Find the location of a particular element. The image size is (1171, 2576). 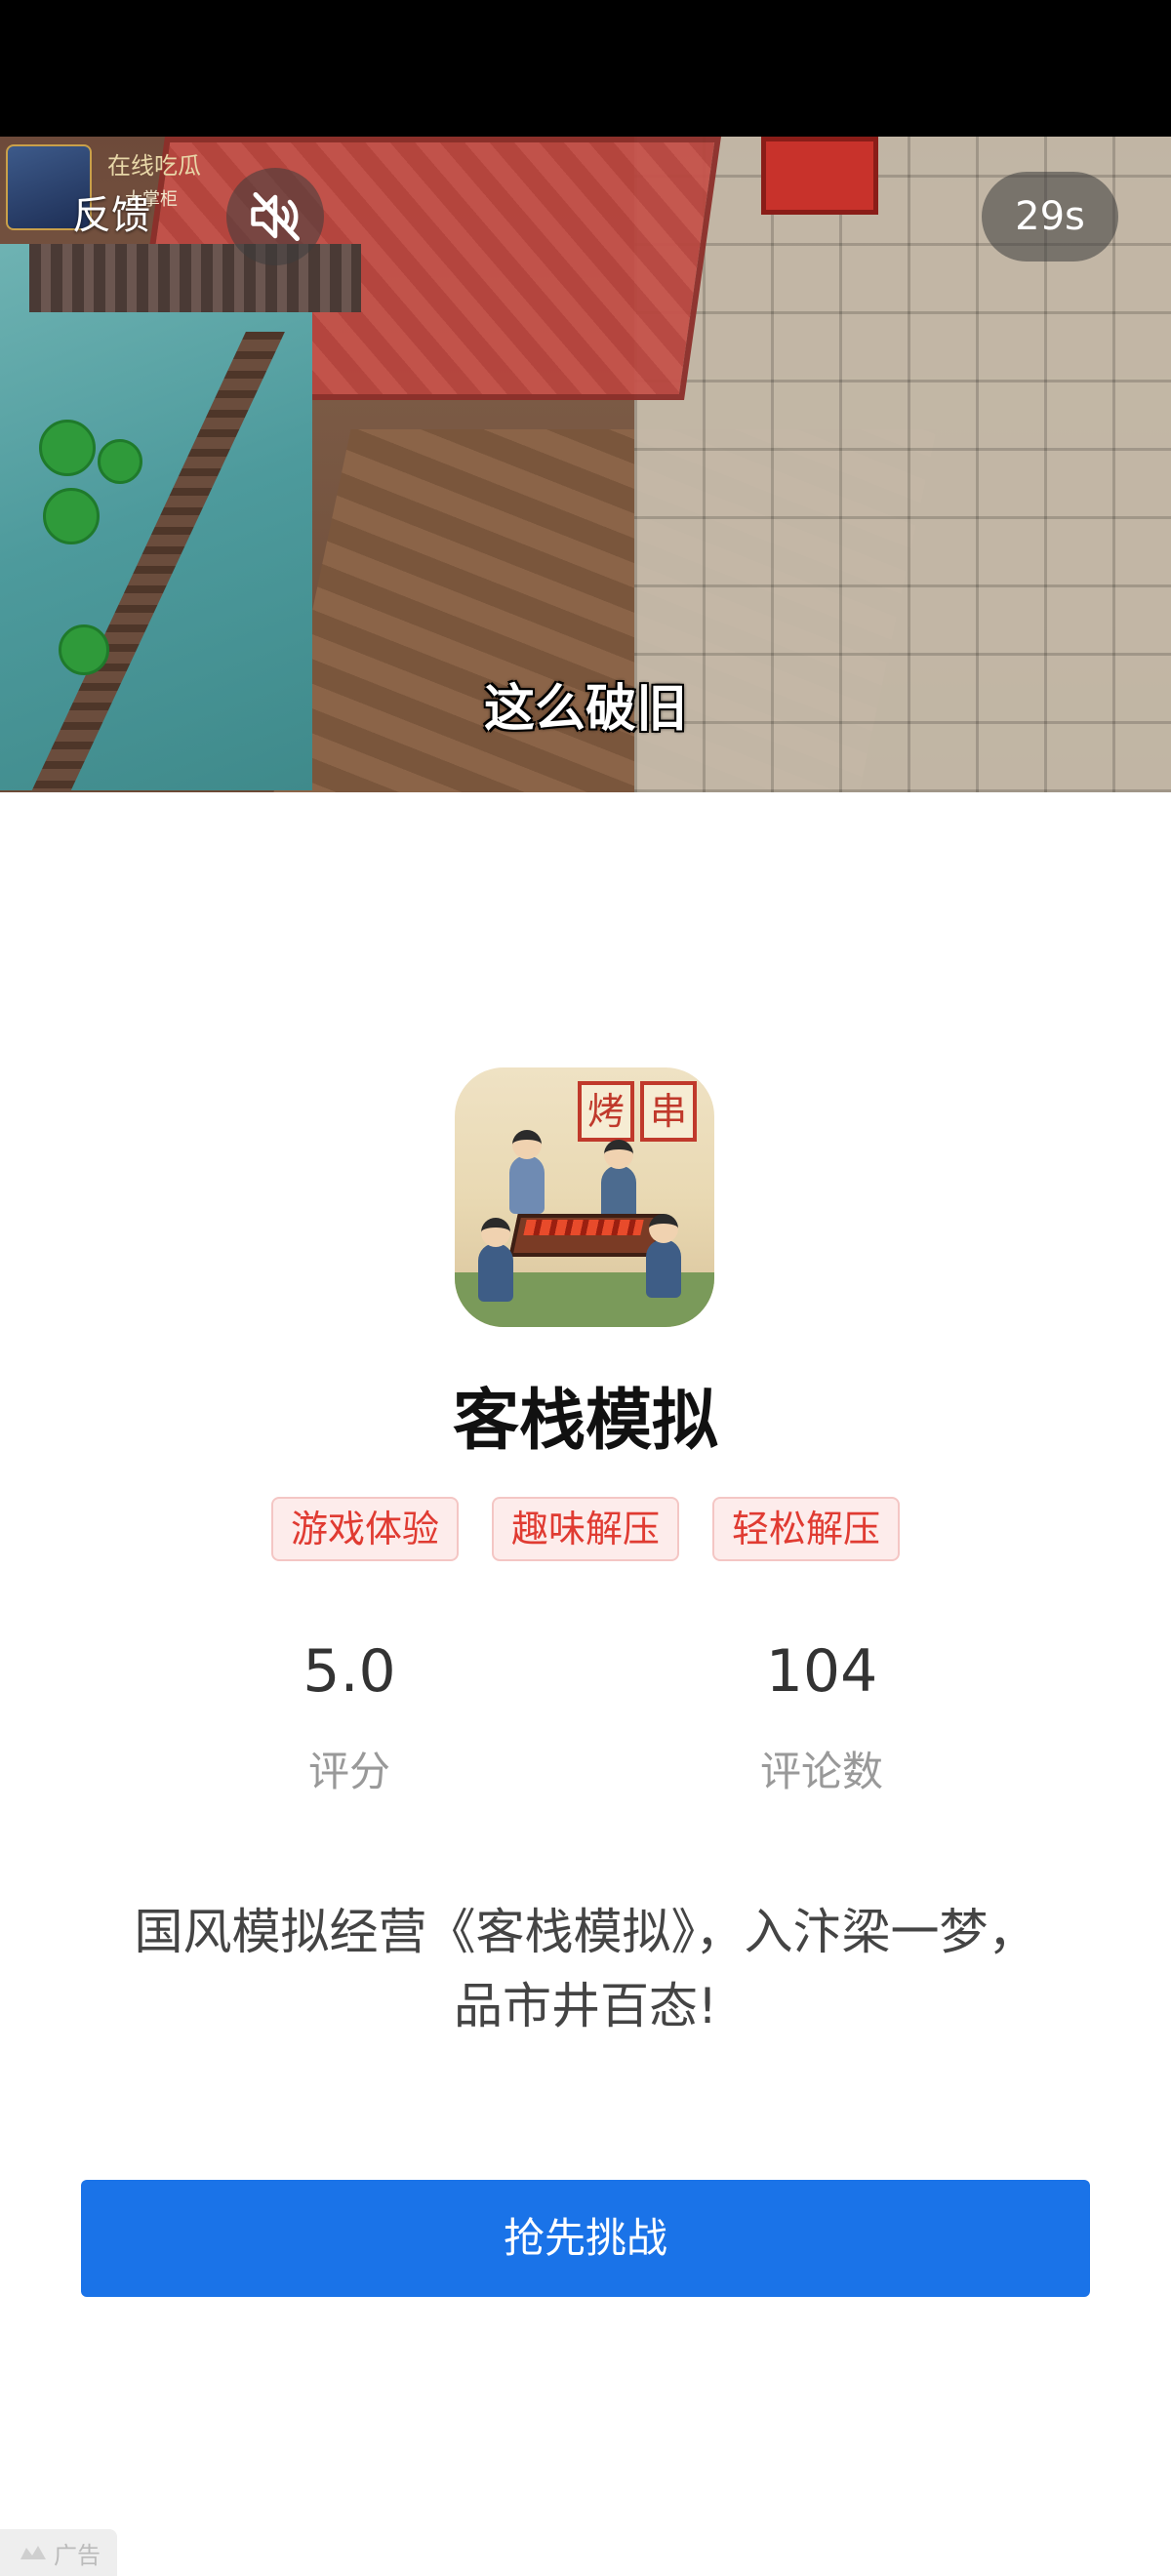

ad-badge: 广告 is located at coordinates (58, 2552).